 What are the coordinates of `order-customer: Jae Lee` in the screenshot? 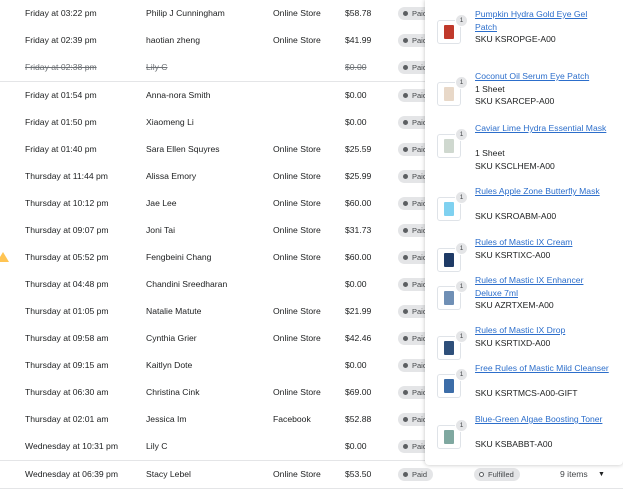 It's located at (161, 203).